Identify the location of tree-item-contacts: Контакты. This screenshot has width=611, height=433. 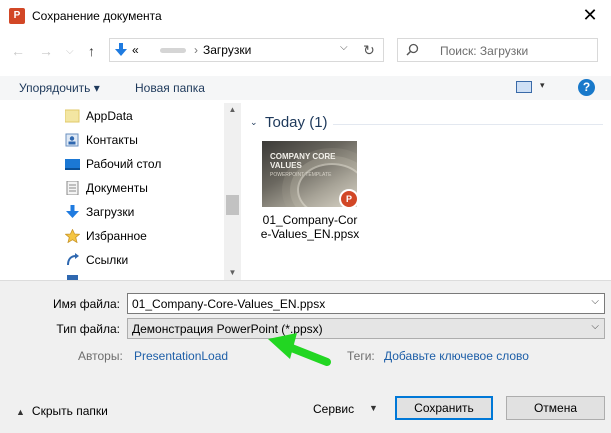
(144, 141).